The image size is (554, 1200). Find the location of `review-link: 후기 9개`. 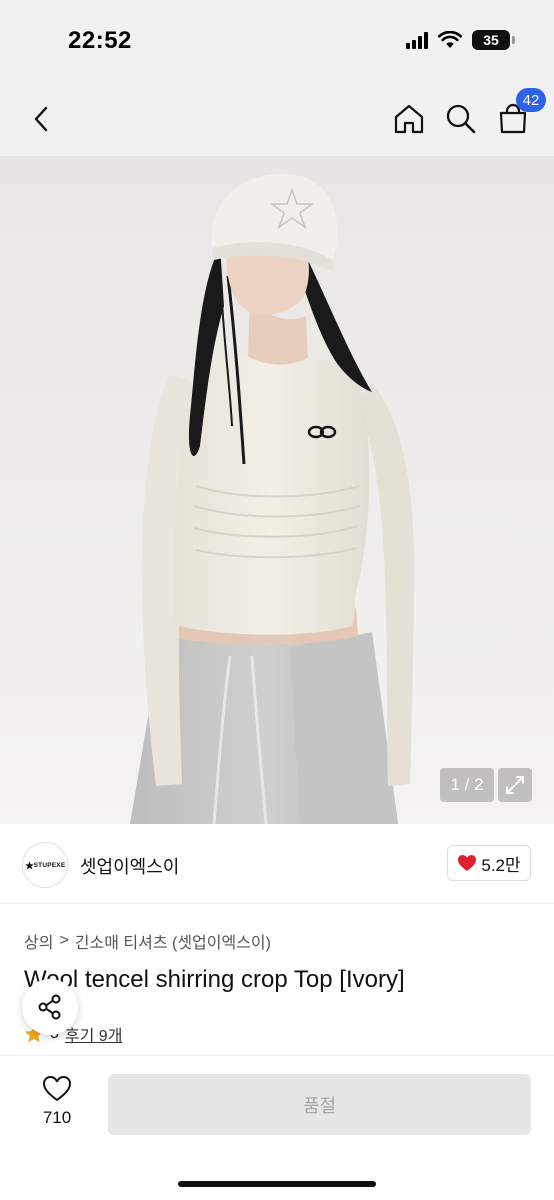

review-link: 후기 9개 is located at coordinates (94, 1034).